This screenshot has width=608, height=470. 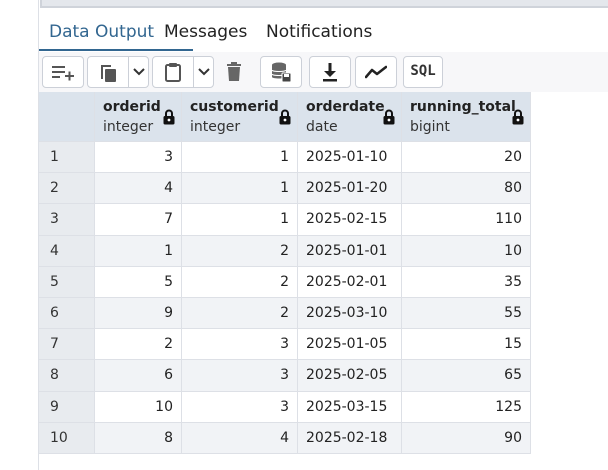 I want to click on cell-orderdate: 2025-03-15, so click(x=350, y=407).